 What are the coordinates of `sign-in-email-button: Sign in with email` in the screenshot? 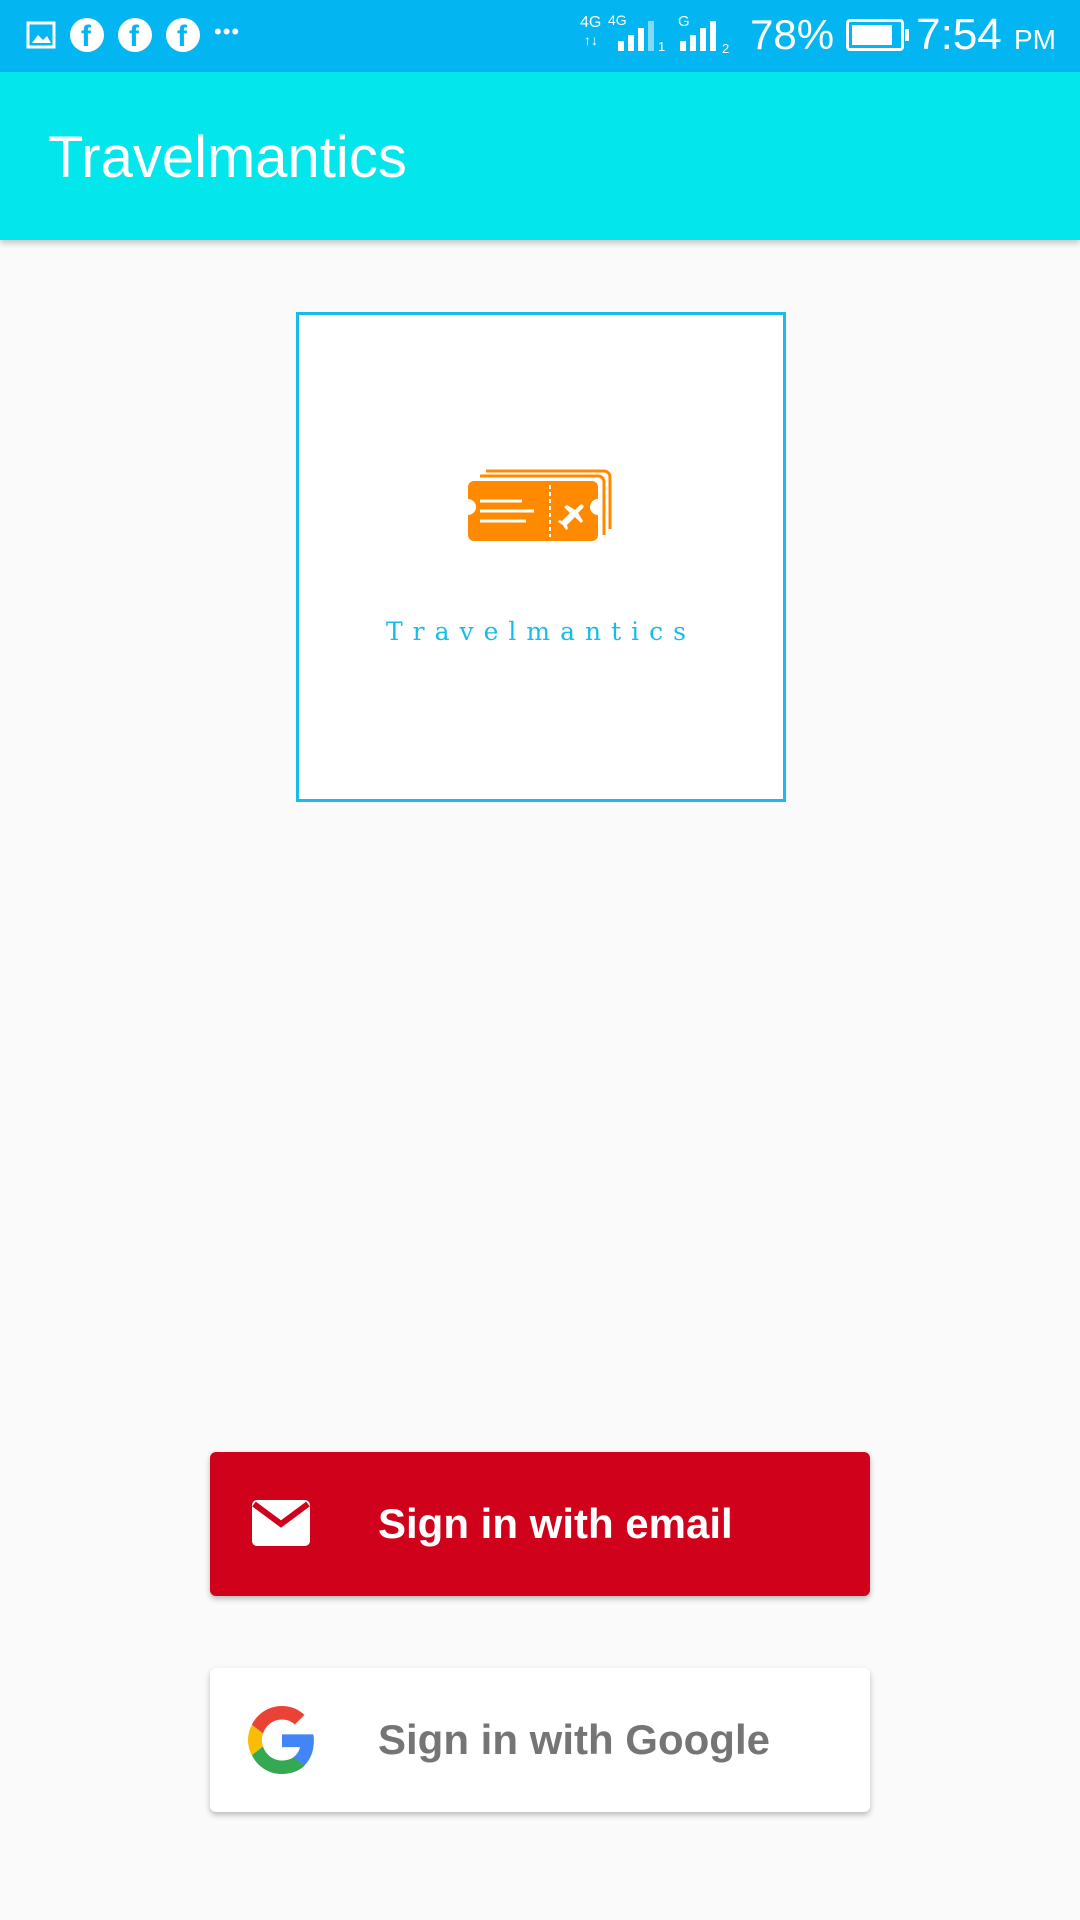 It's located at (540, 1524).